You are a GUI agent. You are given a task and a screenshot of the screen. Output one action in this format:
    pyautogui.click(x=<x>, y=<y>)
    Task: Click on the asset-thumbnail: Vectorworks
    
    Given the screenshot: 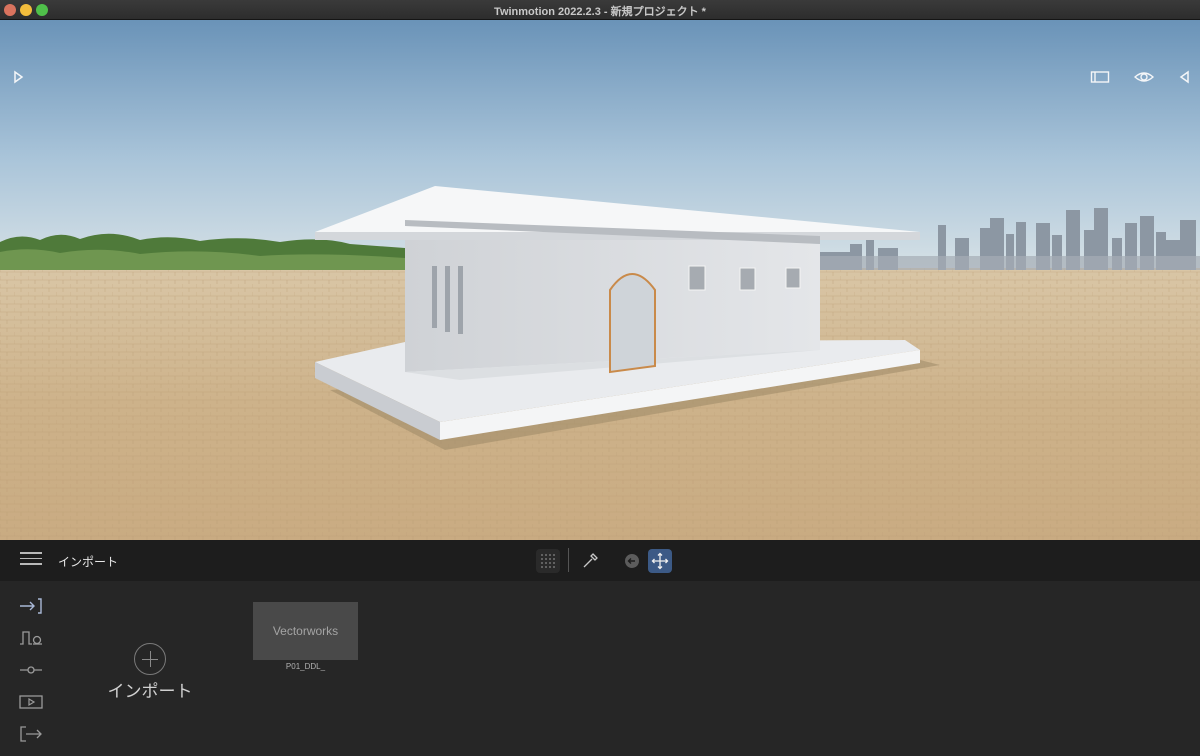 What is the action you would take?
    pyautogui.click(x=305, y=631)
    